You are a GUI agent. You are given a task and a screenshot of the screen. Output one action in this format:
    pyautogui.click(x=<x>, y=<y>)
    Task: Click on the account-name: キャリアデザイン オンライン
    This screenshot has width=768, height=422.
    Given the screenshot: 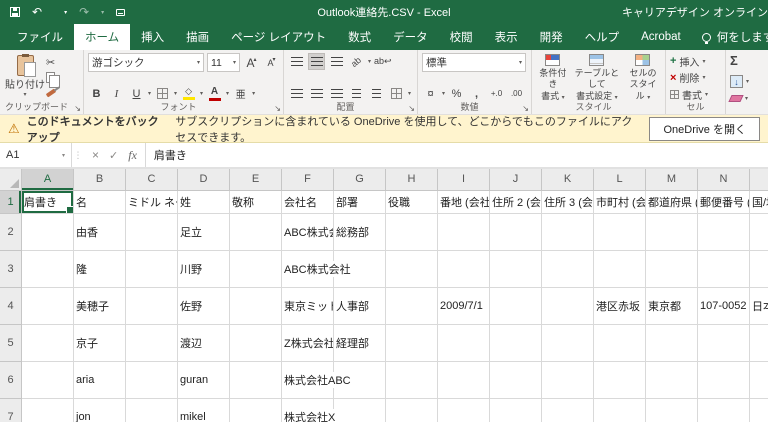 What is the action you would take?
    pyautogui.click(x=695, y=12)
    